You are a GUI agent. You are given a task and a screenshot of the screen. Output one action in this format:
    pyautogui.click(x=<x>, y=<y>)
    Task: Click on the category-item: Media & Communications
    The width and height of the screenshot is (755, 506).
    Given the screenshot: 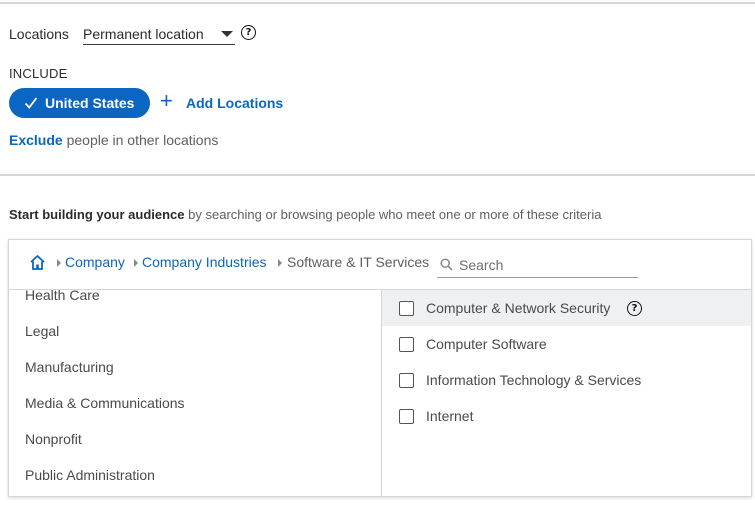 What is the action you would take?
    pyautogui.click(x=105, y=403)
    